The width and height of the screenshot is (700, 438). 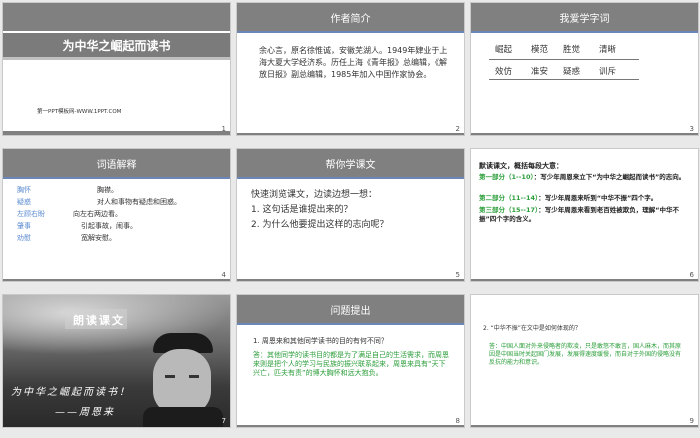 I want to click on vocab-word: 胜觉, so click(x=572, y=50).